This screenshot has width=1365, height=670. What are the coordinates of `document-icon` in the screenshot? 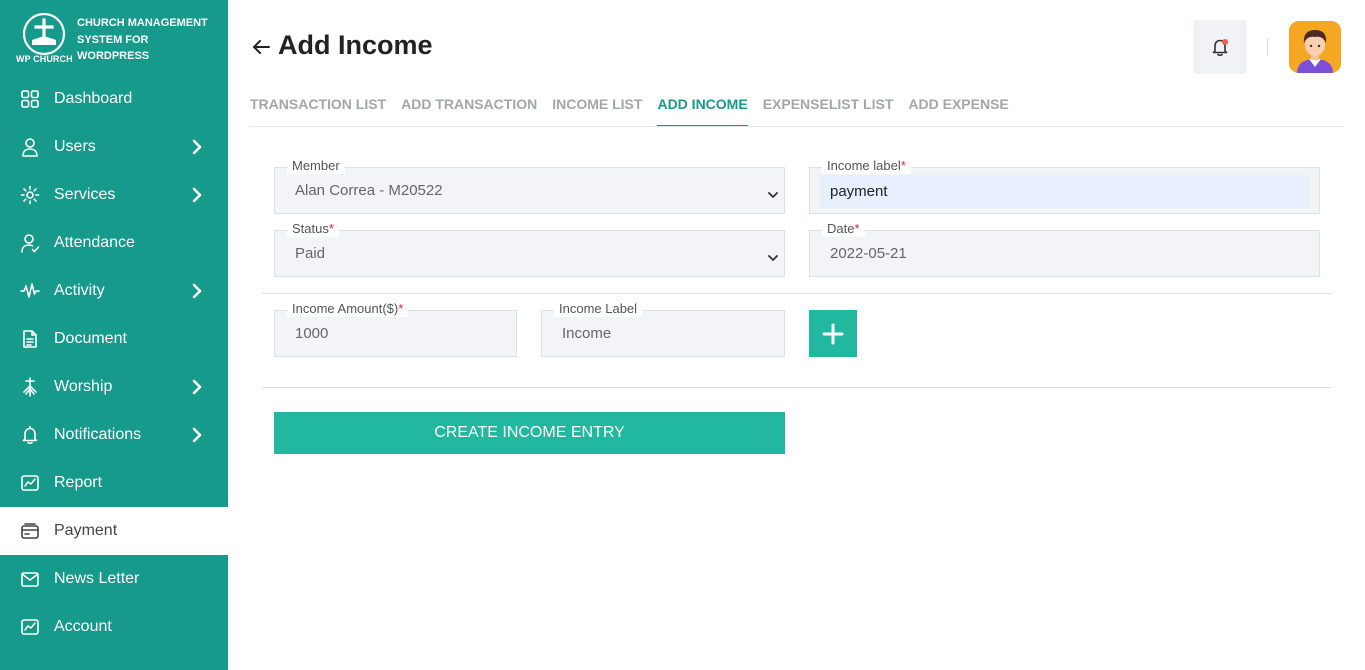 It's located at (30, 339).